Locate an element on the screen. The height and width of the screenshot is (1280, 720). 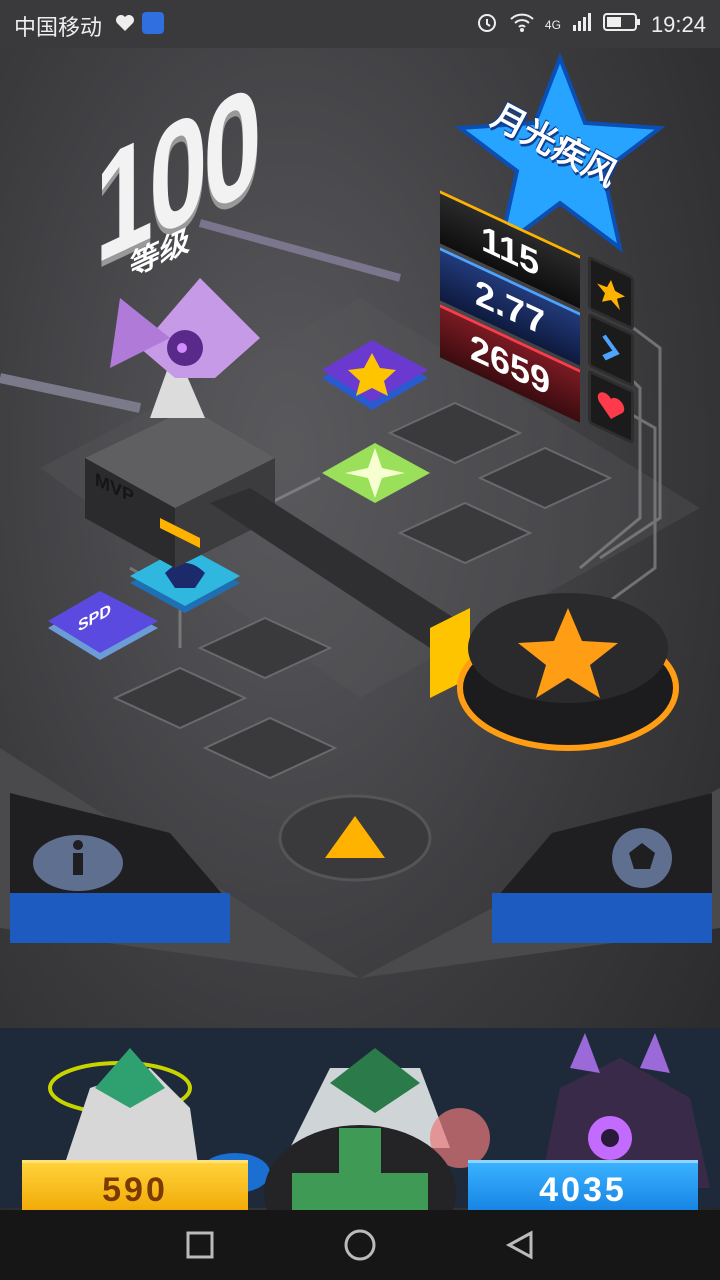
info-icon is located at coordinates (78, 857).